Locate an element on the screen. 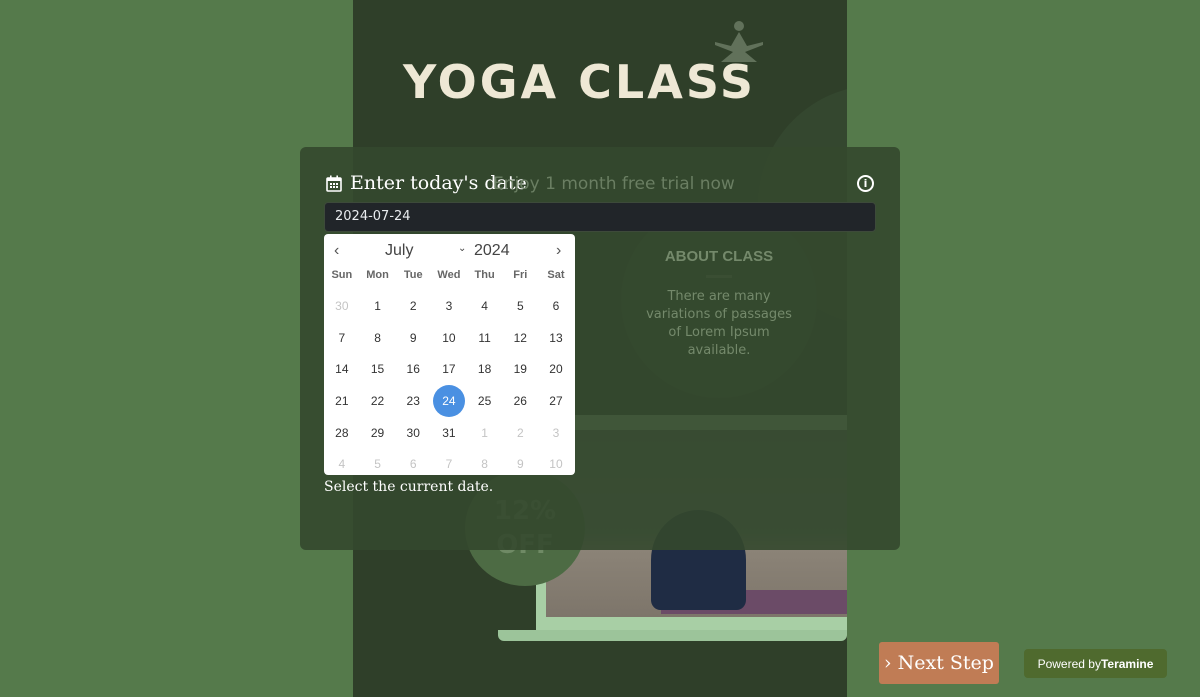 The image size is (1200, 697). day-number: 22 is located at coordinates (377, 400).